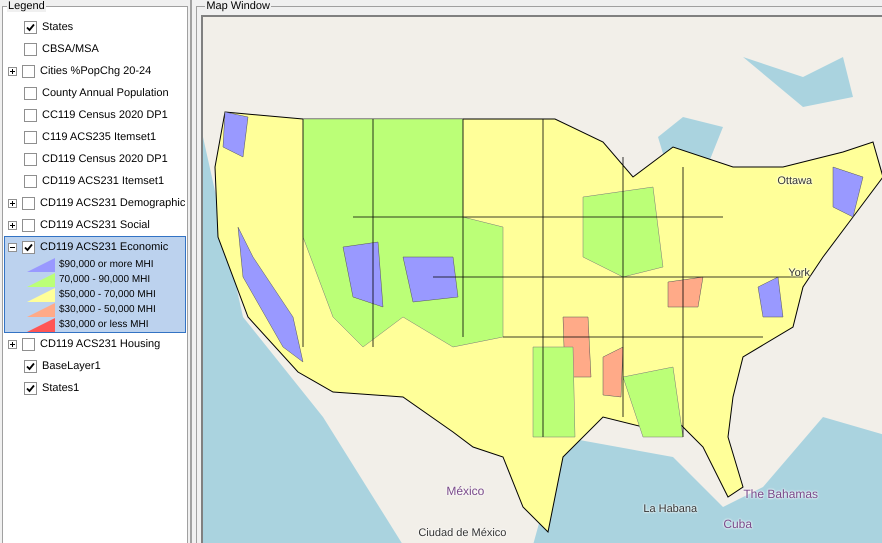 This screenshot has width=882, height=543. Describe the element at coordinates (99, 137) in the screenshot. I see `layer-label: C119 ACS235 Itemset1` at that location.